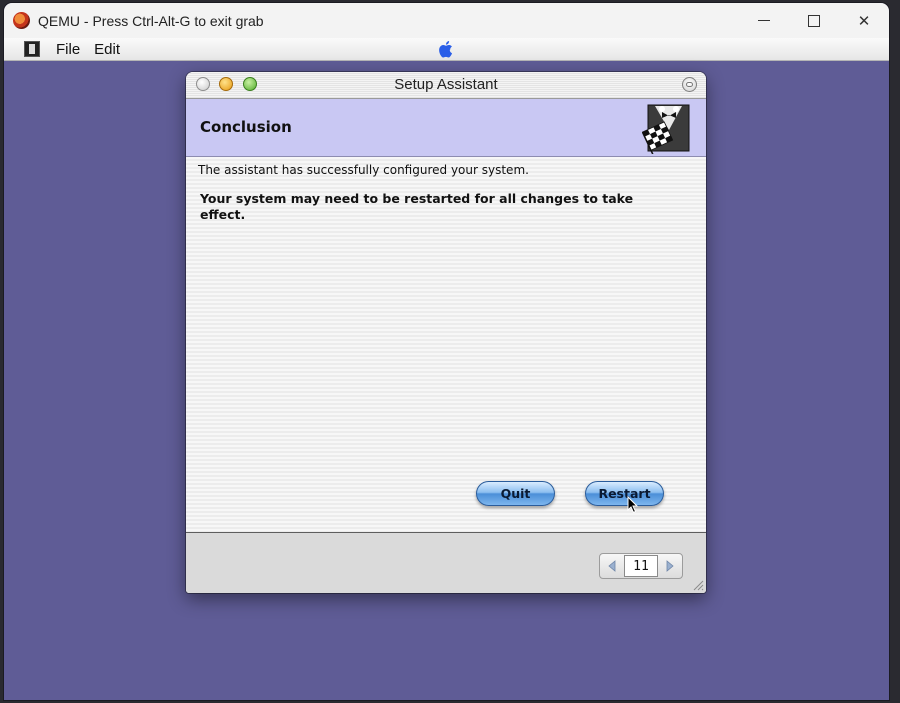 This screenshot has width=900, height=703. I want to click on dialog-header: Conclusion, so click(446, 128).